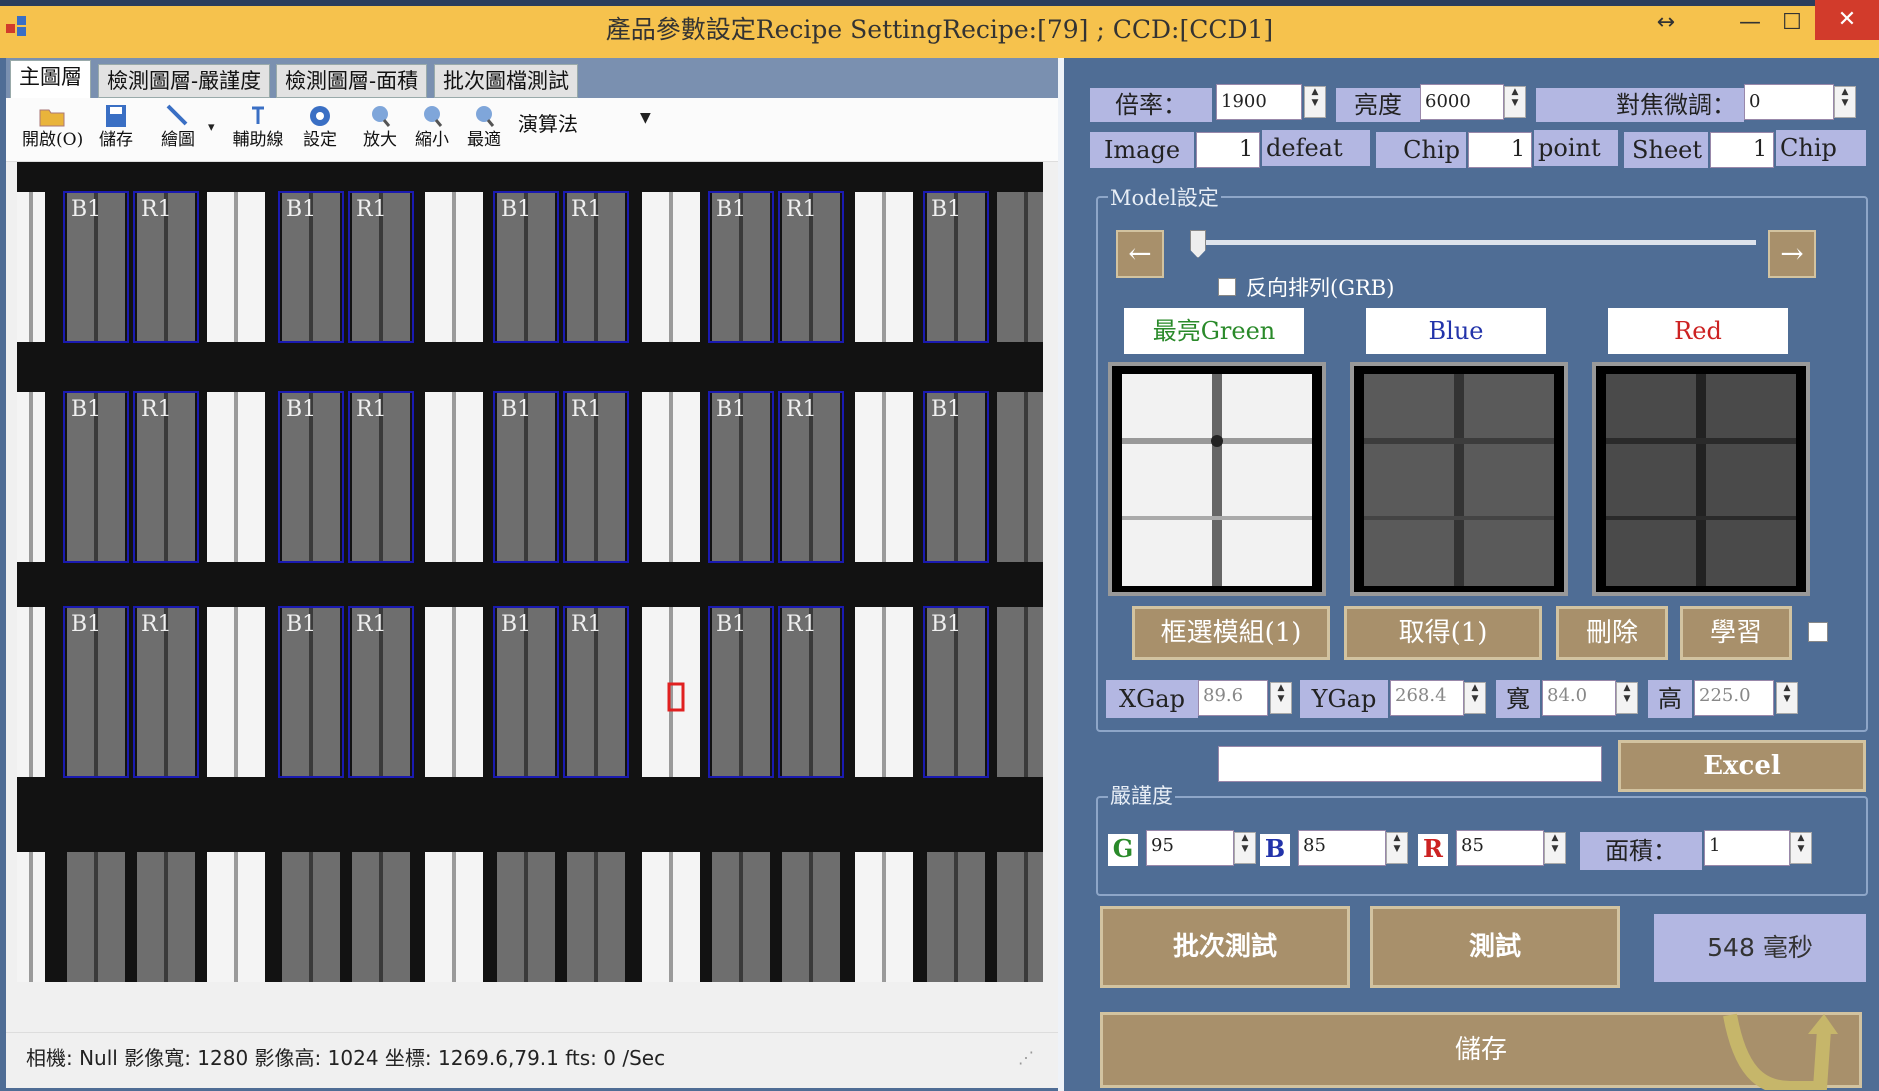 The image size is (1879, 1091). Describe the element at coordinates (1342, 848) in the screenshot. I see `b-threshold-input: 85` at that location.